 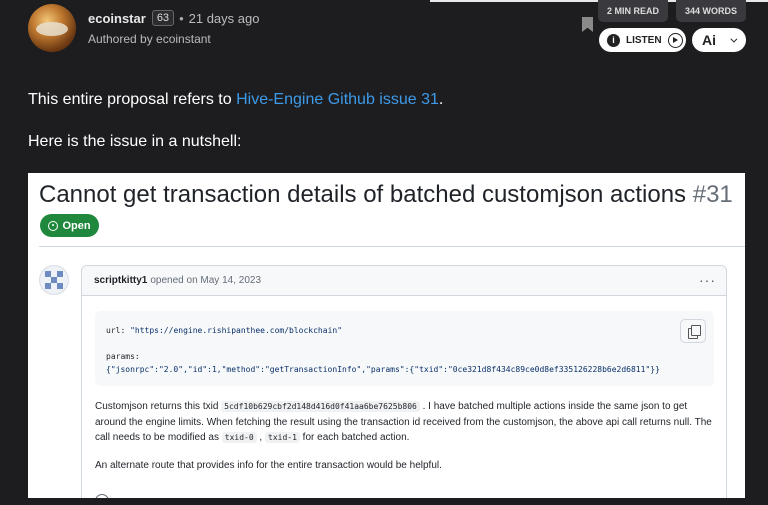 I want to click on reputation-badge: 63, so click(x=163, y=18).